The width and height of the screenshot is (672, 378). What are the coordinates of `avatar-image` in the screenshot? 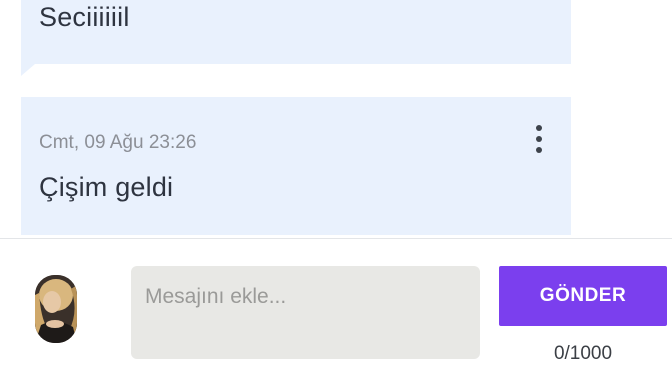 It's located at (56, 309).